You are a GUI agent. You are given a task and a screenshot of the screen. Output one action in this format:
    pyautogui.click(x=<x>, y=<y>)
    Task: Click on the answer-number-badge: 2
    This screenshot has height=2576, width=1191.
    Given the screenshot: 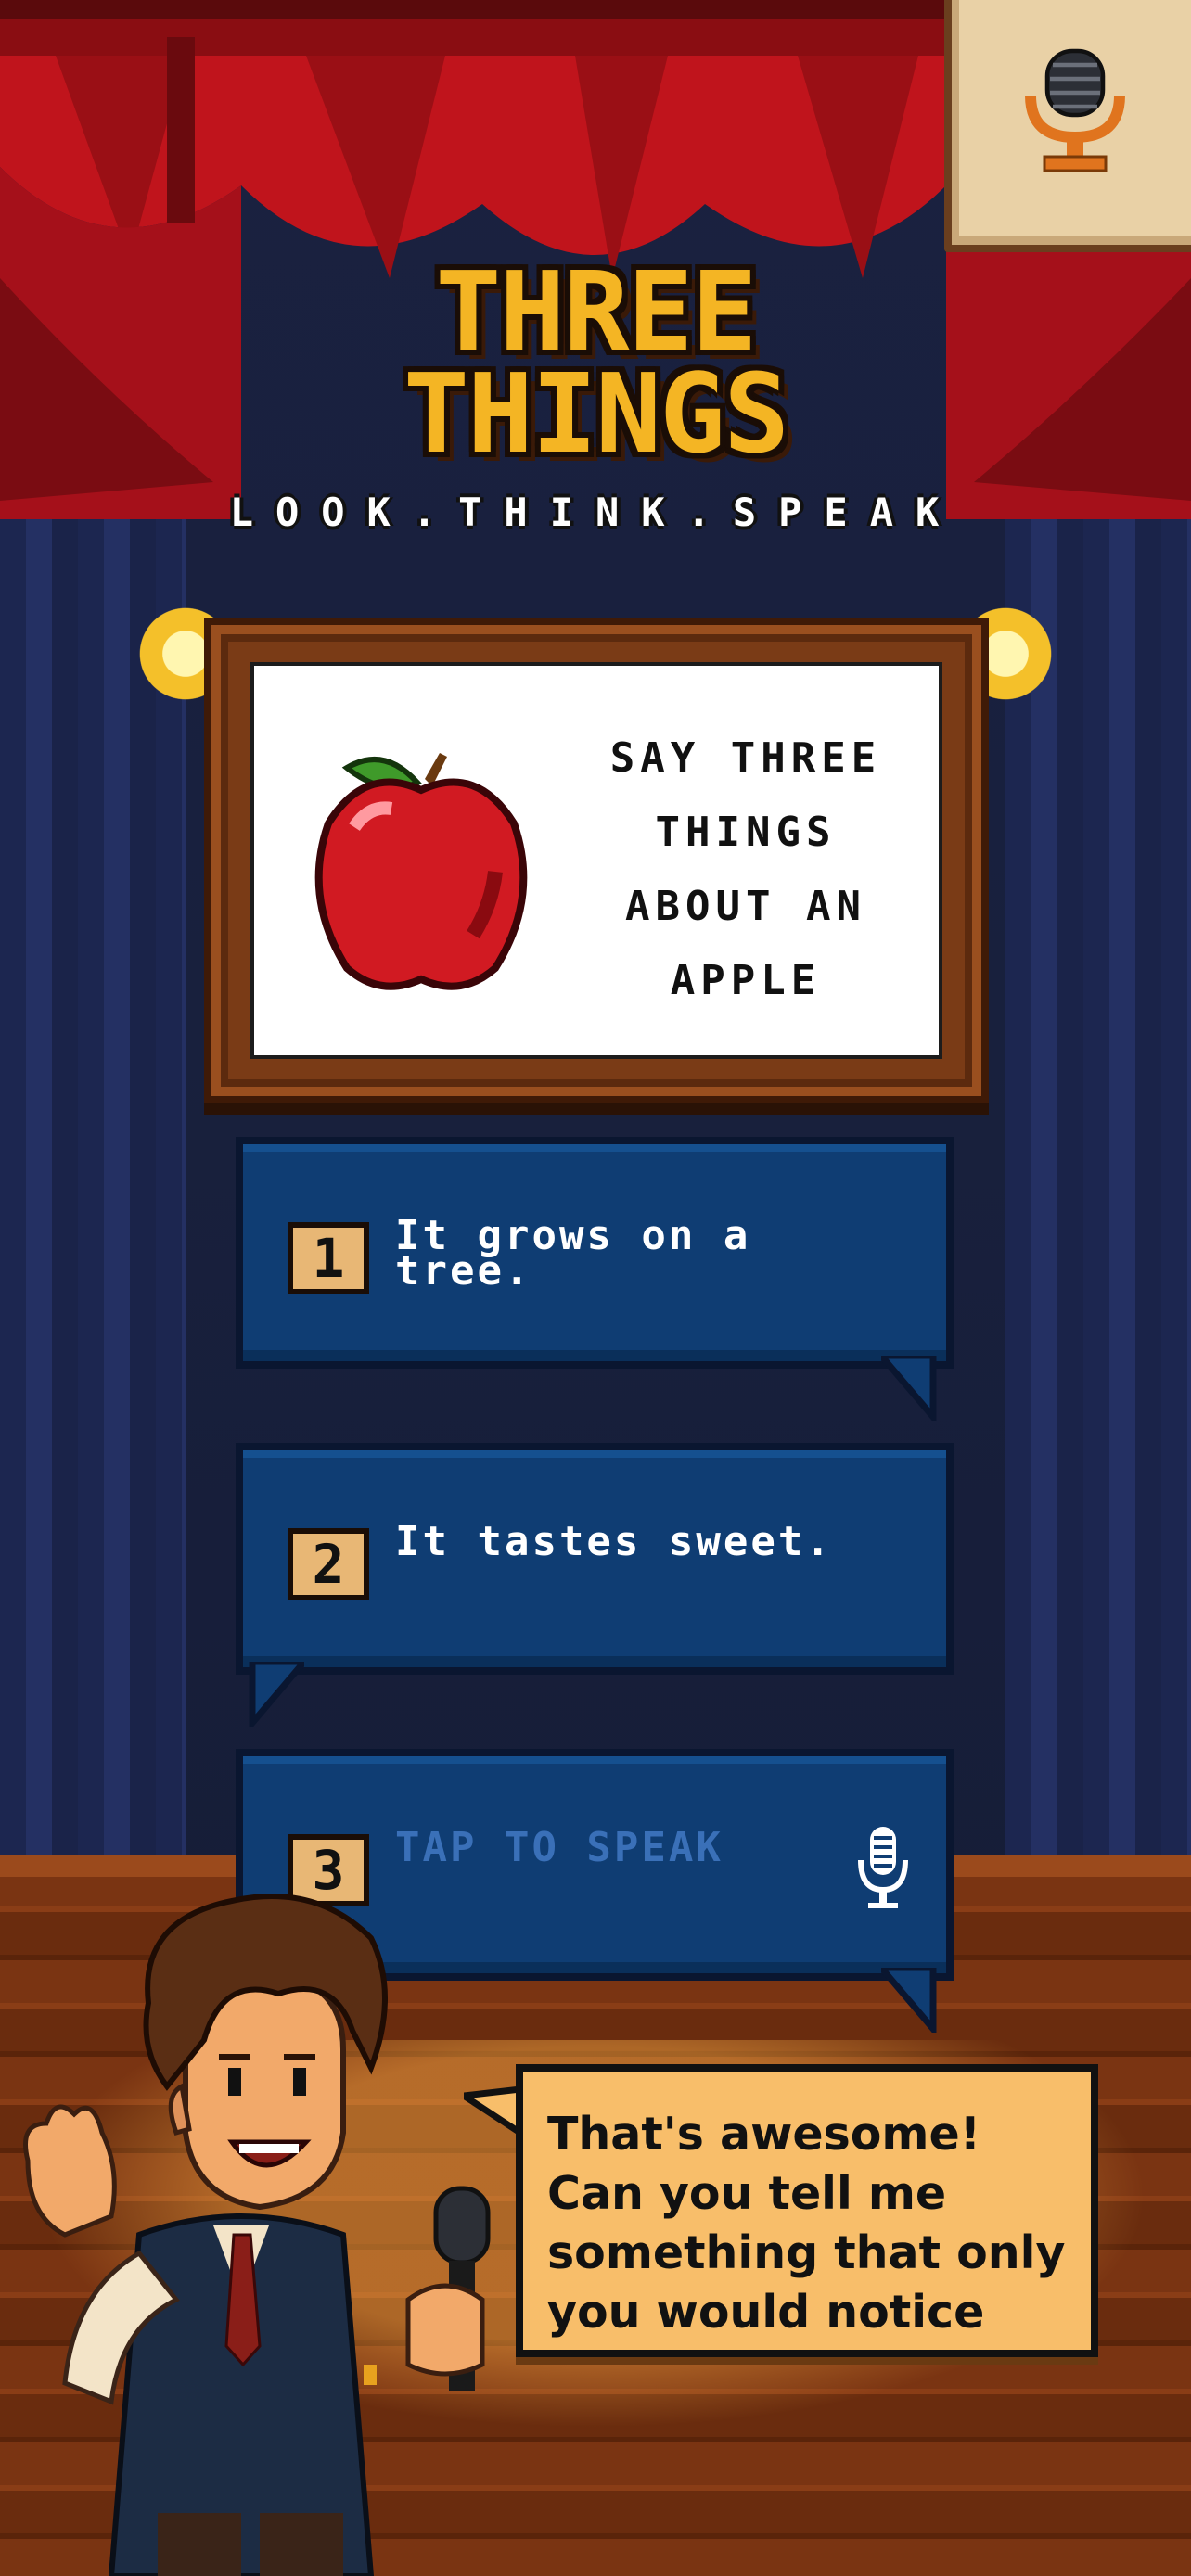 What is the action you would take?
    pyautogui.click(x=328, y=1564)
    